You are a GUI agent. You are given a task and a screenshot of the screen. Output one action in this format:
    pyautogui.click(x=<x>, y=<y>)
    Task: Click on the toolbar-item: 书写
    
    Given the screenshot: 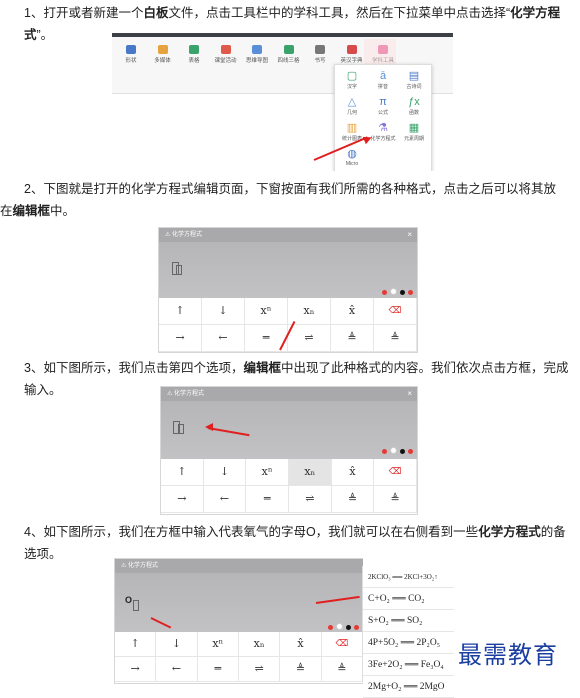 What is the action you would take?
    pyautogui.click(x=320, y=54)
    